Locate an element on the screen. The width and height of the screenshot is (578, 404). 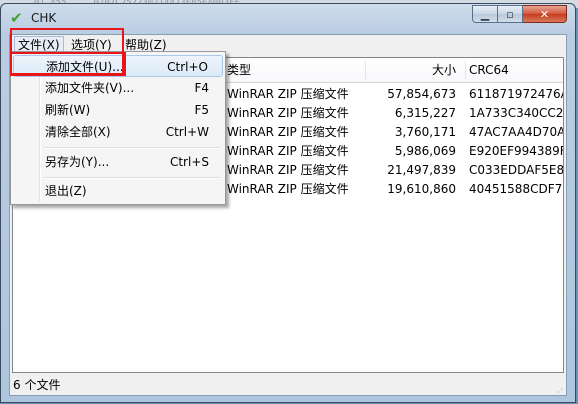
menu-item-refresh: 刷新(W) F5 is located at coordinates (118, 110).